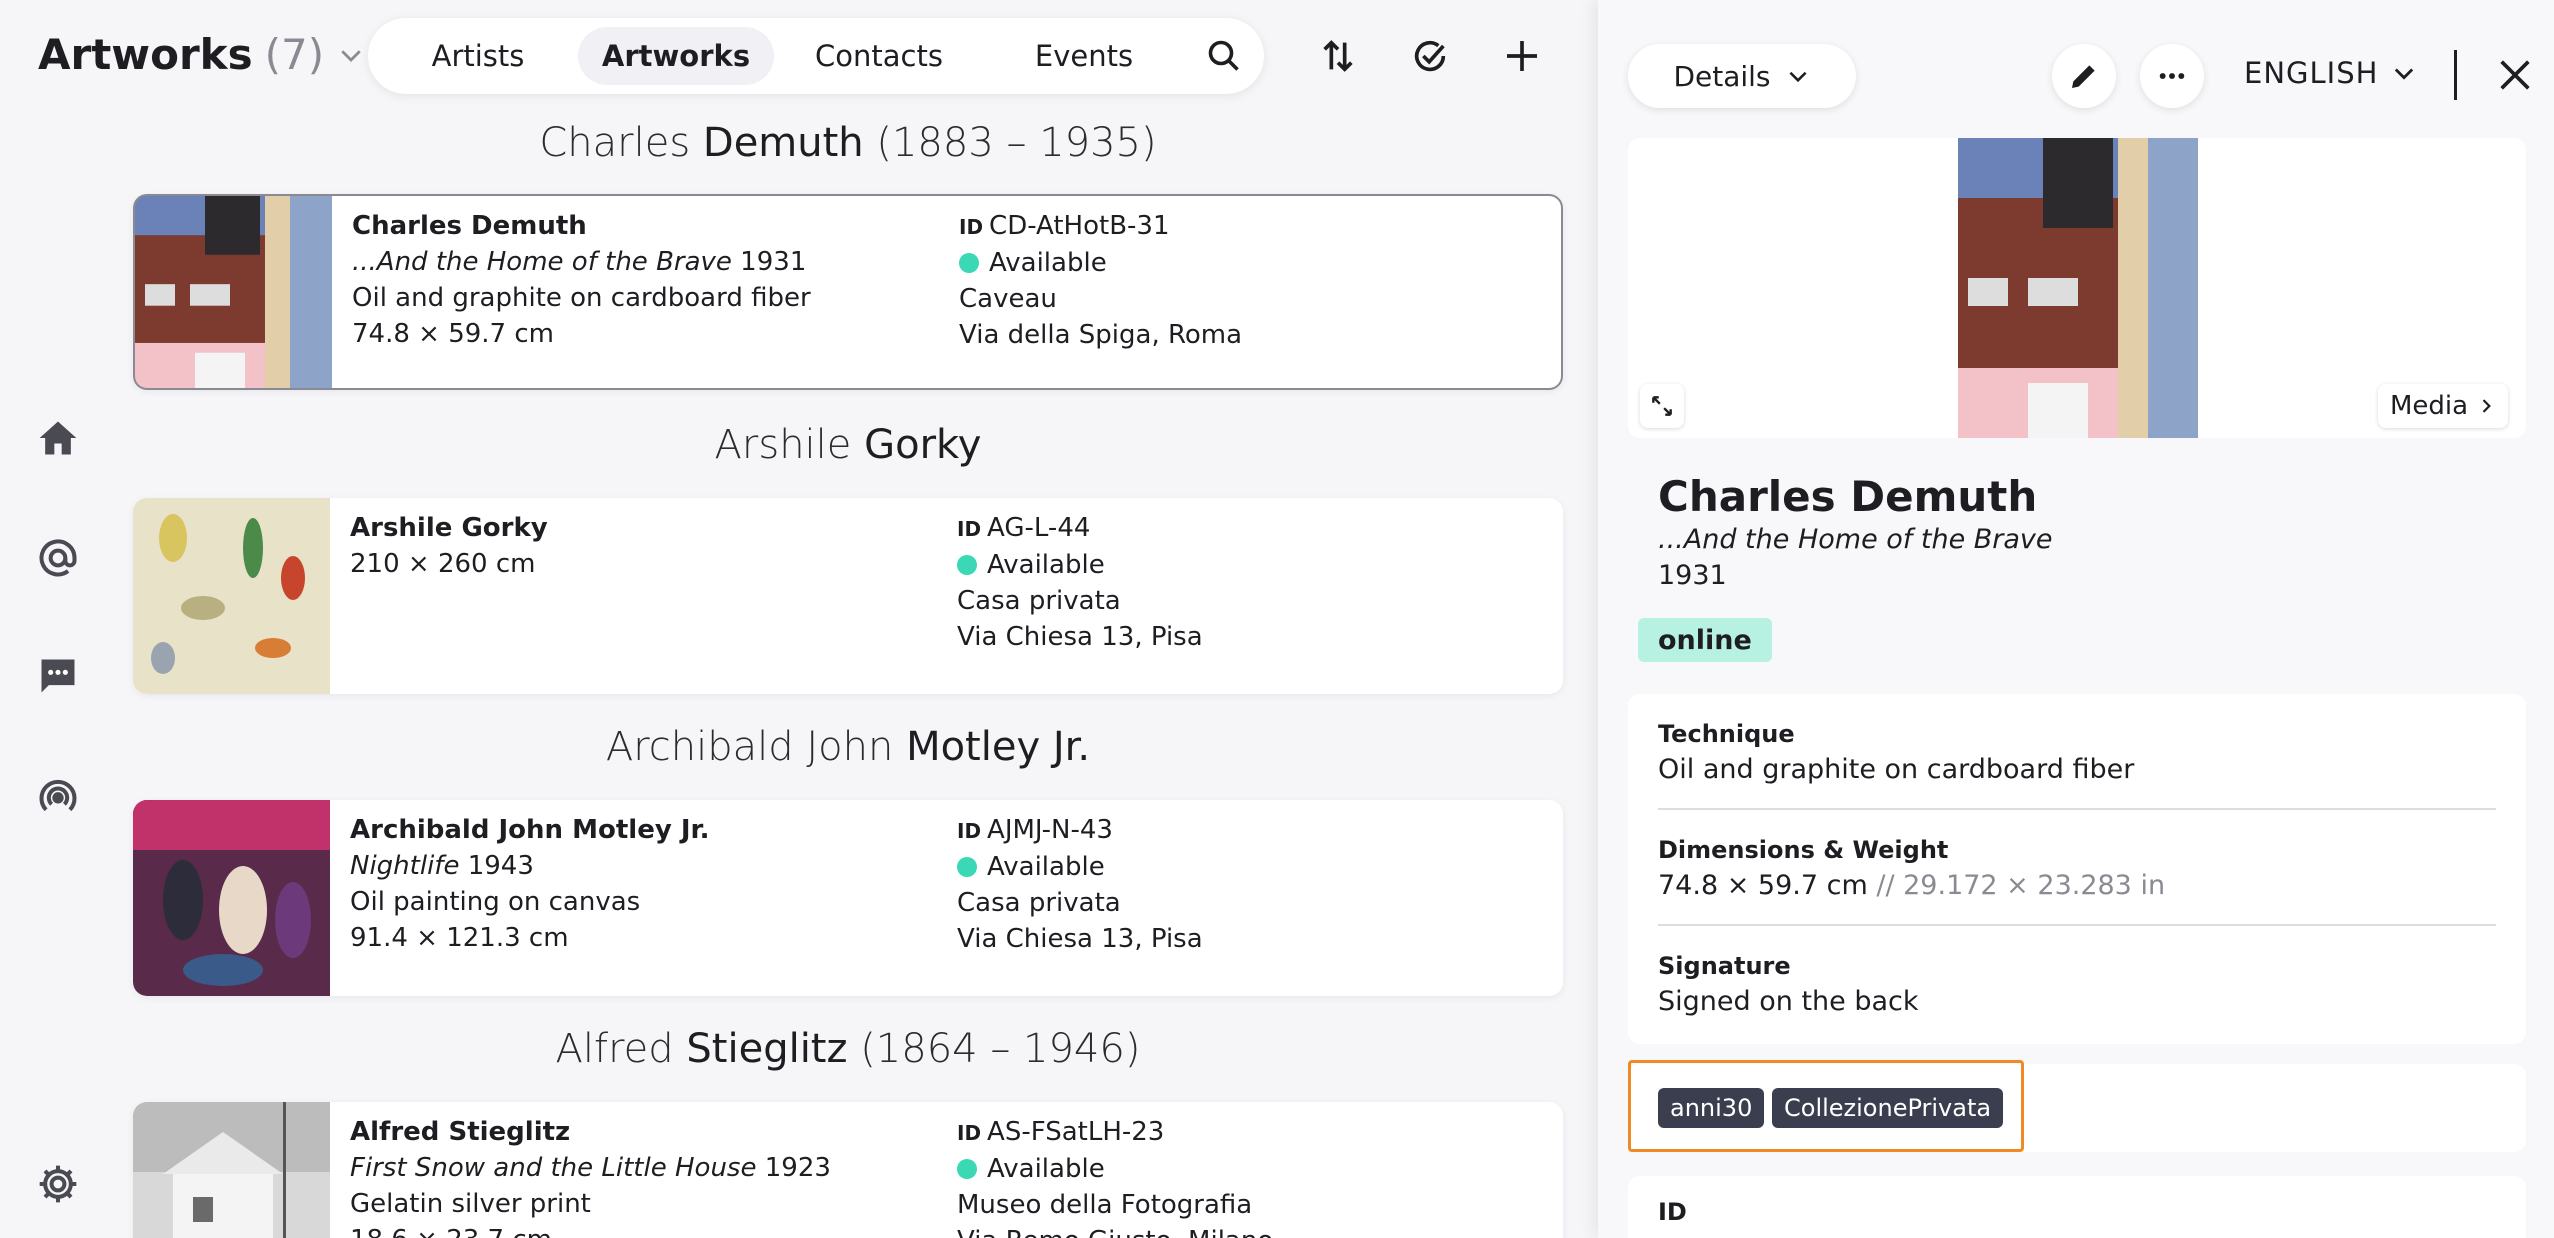 The width and height of the screenshot is (2554, 1238). What do you see at coordinates (2429, 406) in the screenshot?
I see `media-button-label: Media` at bounding box center [2429, 406].